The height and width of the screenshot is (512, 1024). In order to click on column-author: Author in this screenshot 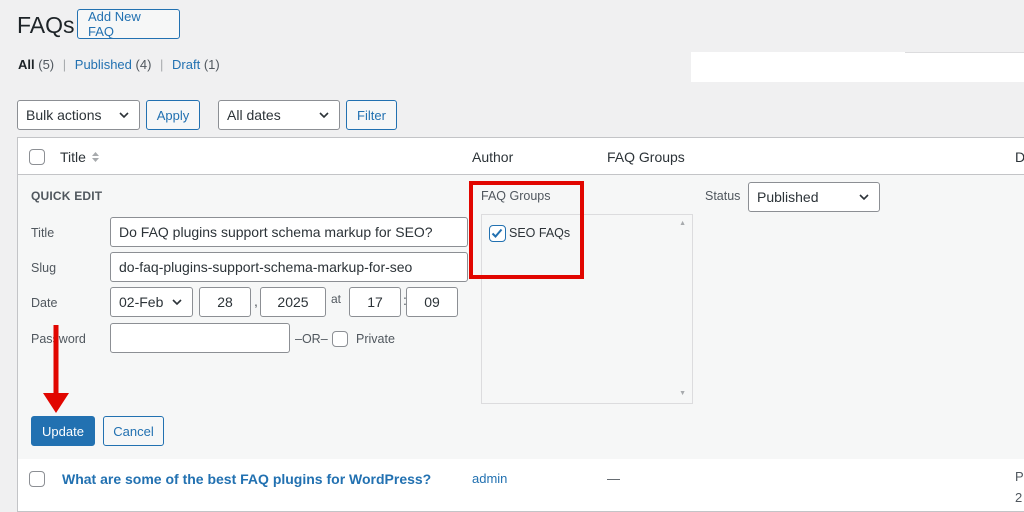, I will do `click(493, 157)`.